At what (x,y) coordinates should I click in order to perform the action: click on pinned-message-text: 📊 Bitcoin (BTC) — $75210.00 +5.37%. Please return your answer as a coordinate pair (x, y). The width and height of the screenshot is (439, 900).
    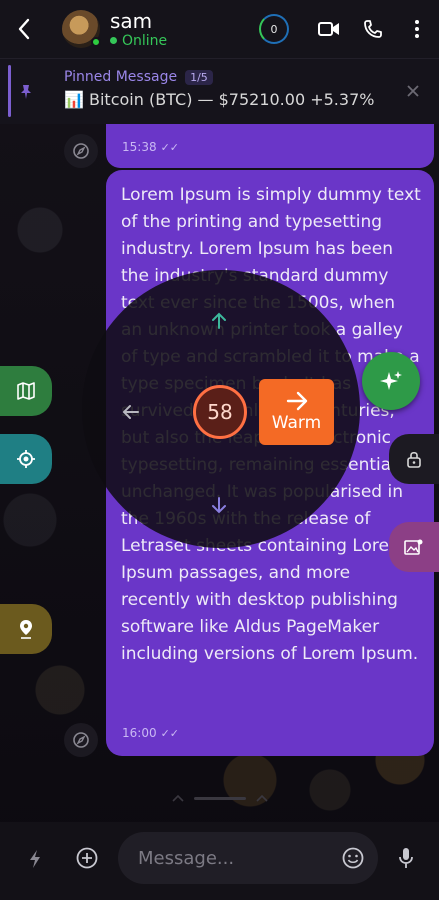
    Looking at the image, I should click on (219, 99).